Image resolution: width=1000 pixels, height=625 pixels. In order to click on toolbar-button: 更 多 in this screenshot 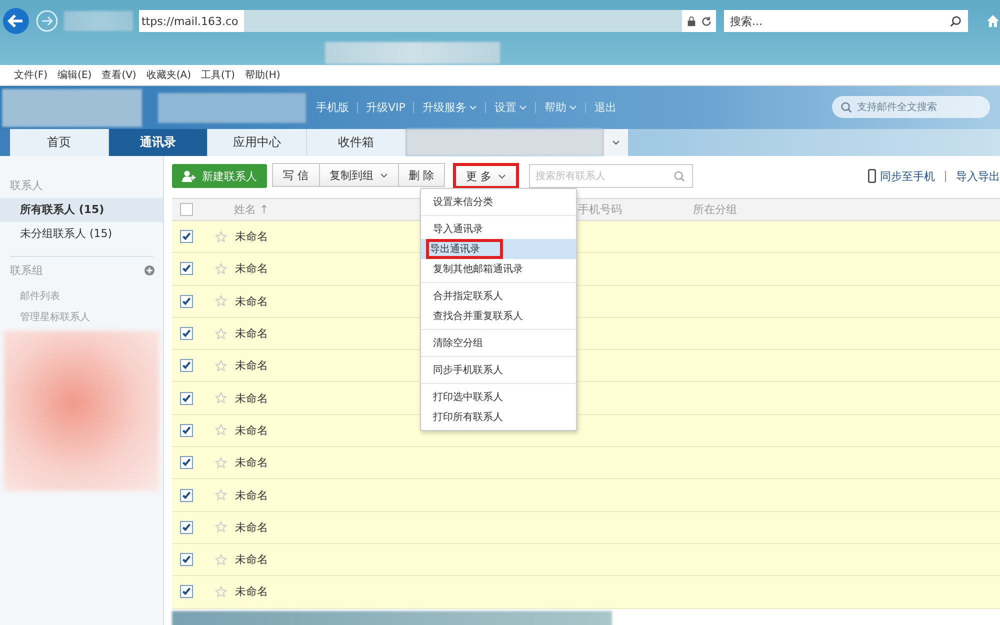, I will do `click(485, 176)`.